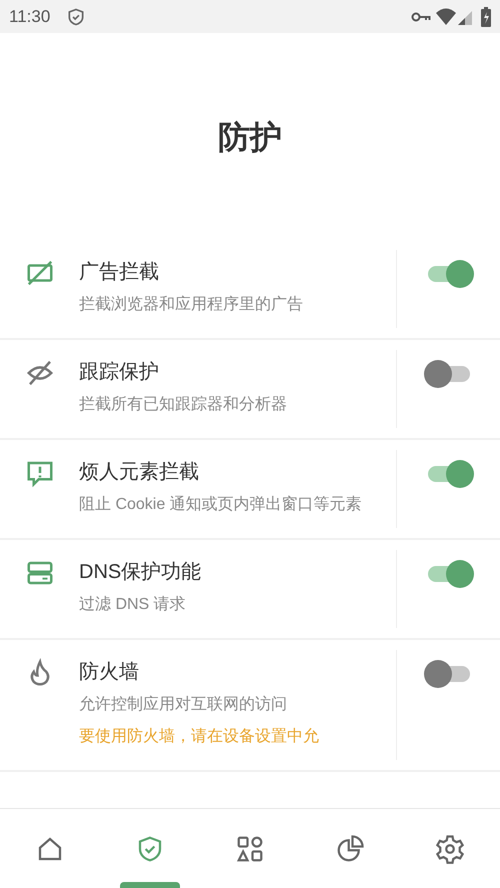 The width and height of the screenshot is (500, 888). Describe the element at coordinates (221, 504) in the screenshot. I see `feature-description: 阻止 Cookie 通知或页内弹出窗口等元素` at that location.